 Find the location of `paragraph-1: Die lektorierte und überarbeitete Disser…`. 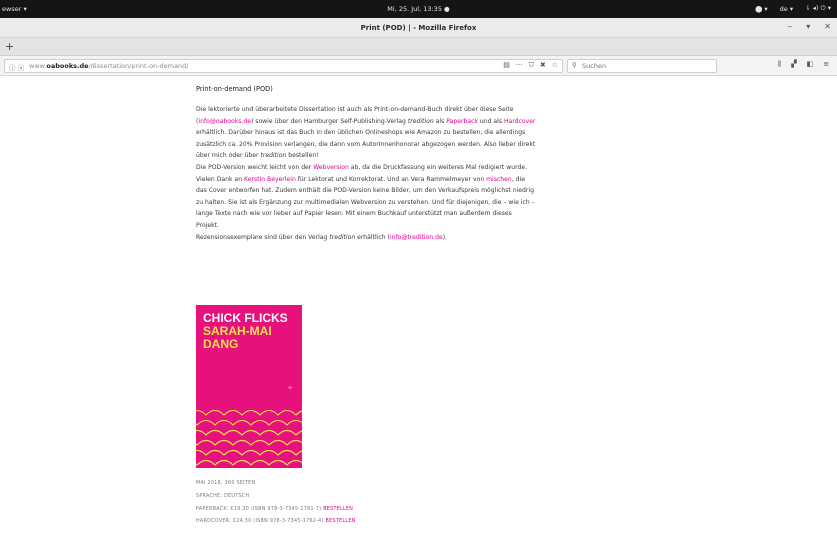

paragraph-1: Die lektorierte und überarbeitete Disser… is located at coordinates (366, 133).